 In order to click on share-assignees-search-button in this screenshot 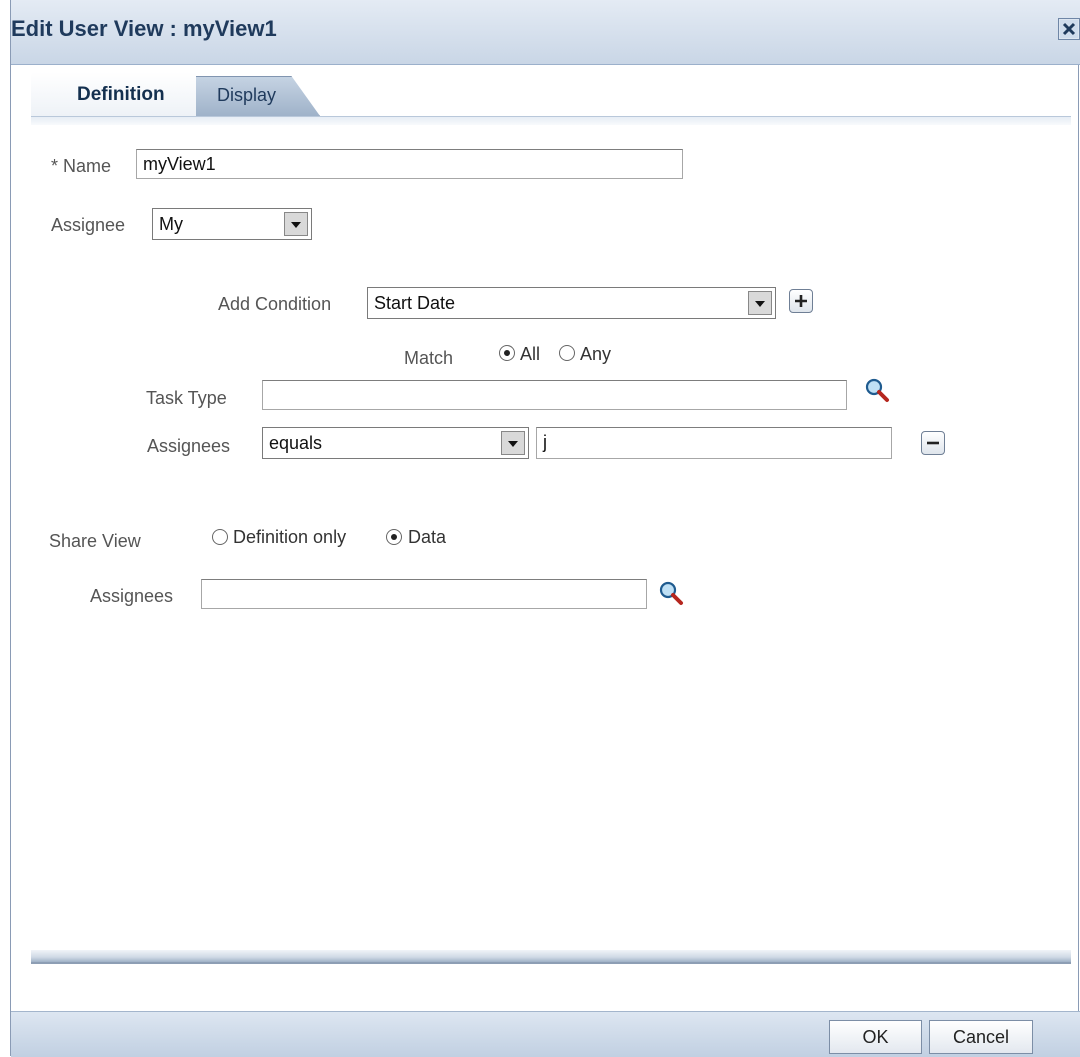, I will do `click(671, 593)`.